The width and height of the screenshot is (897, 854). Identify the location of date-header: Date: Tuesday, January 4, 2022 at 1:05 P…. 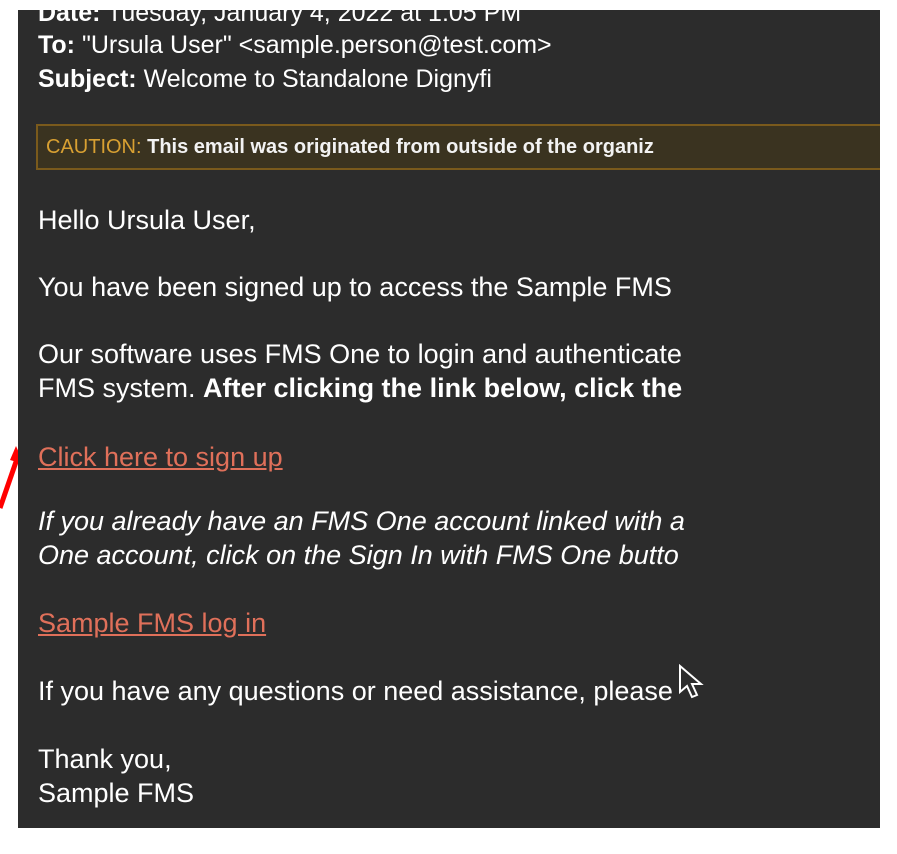
(279, 19).